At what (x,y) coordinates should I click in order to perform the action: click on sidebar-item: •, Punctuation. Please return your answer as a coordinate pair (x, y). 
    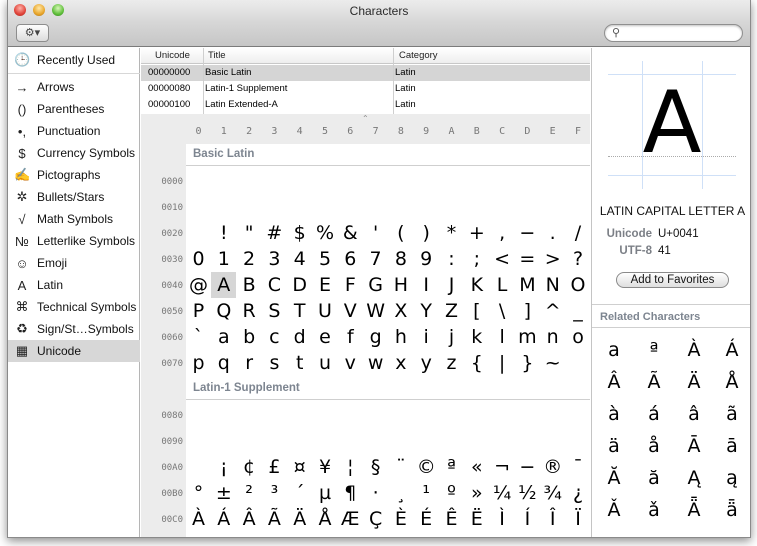
    Looking at the image, I should click on (74, 131).